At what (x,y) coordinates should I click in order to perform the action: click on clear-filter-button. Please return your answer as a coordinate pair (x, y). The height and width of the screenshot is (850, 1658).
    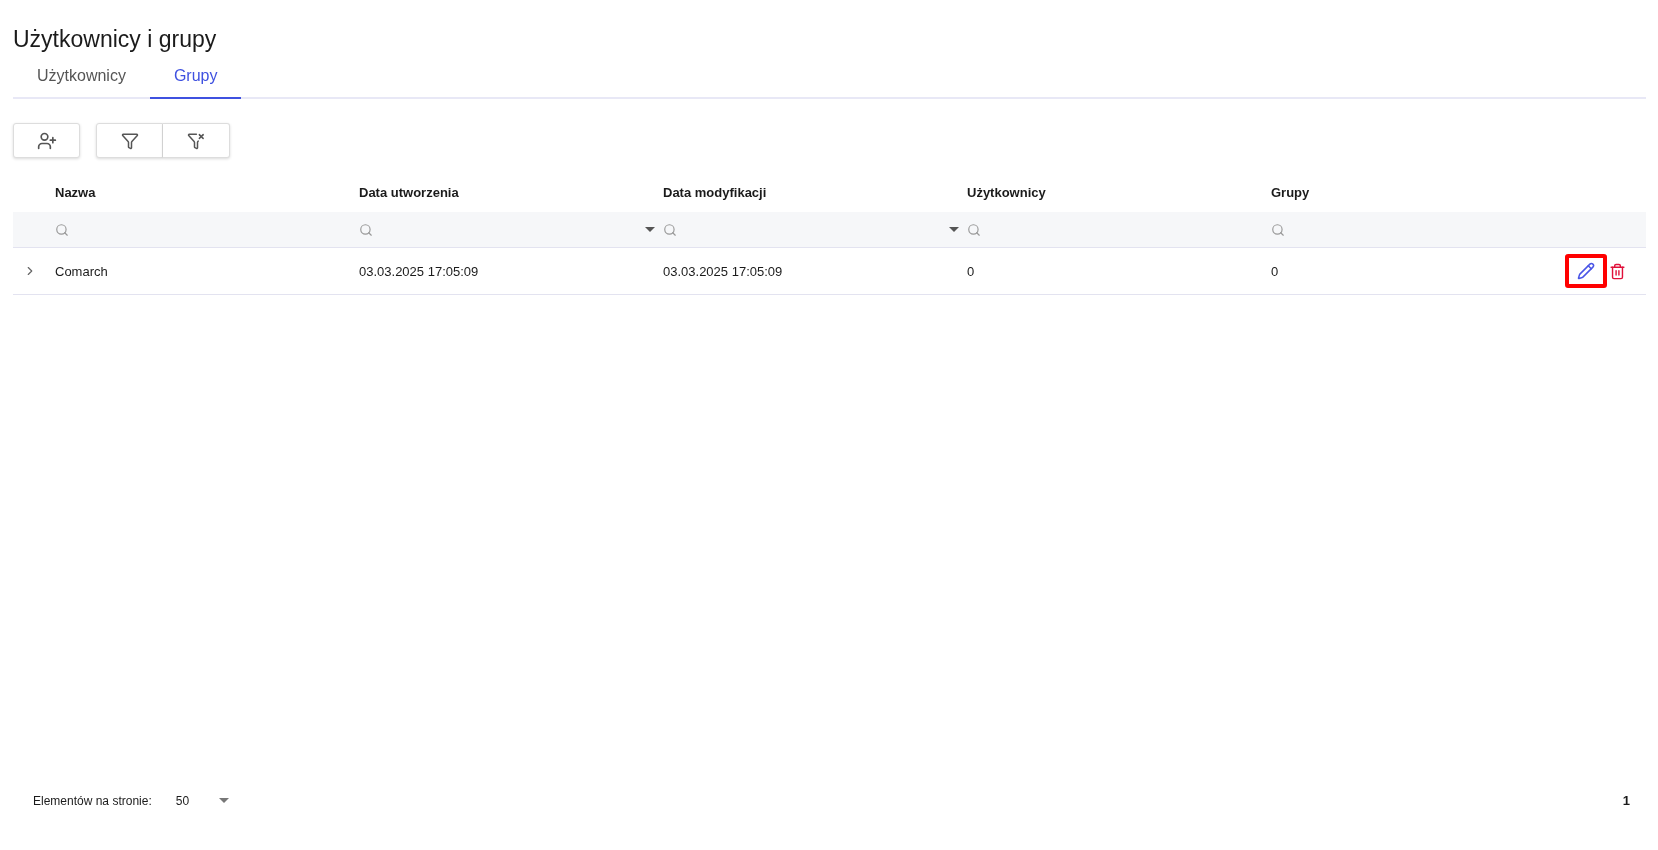
    Looking at the image, I should click on (196, 140).